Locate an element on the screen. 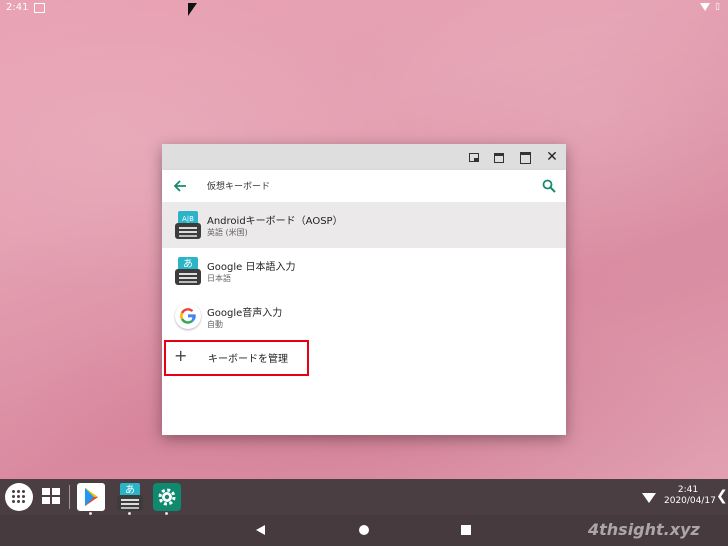 This screenshot has width=728, height=546. maximize-button is located at coordinates (525, 157).